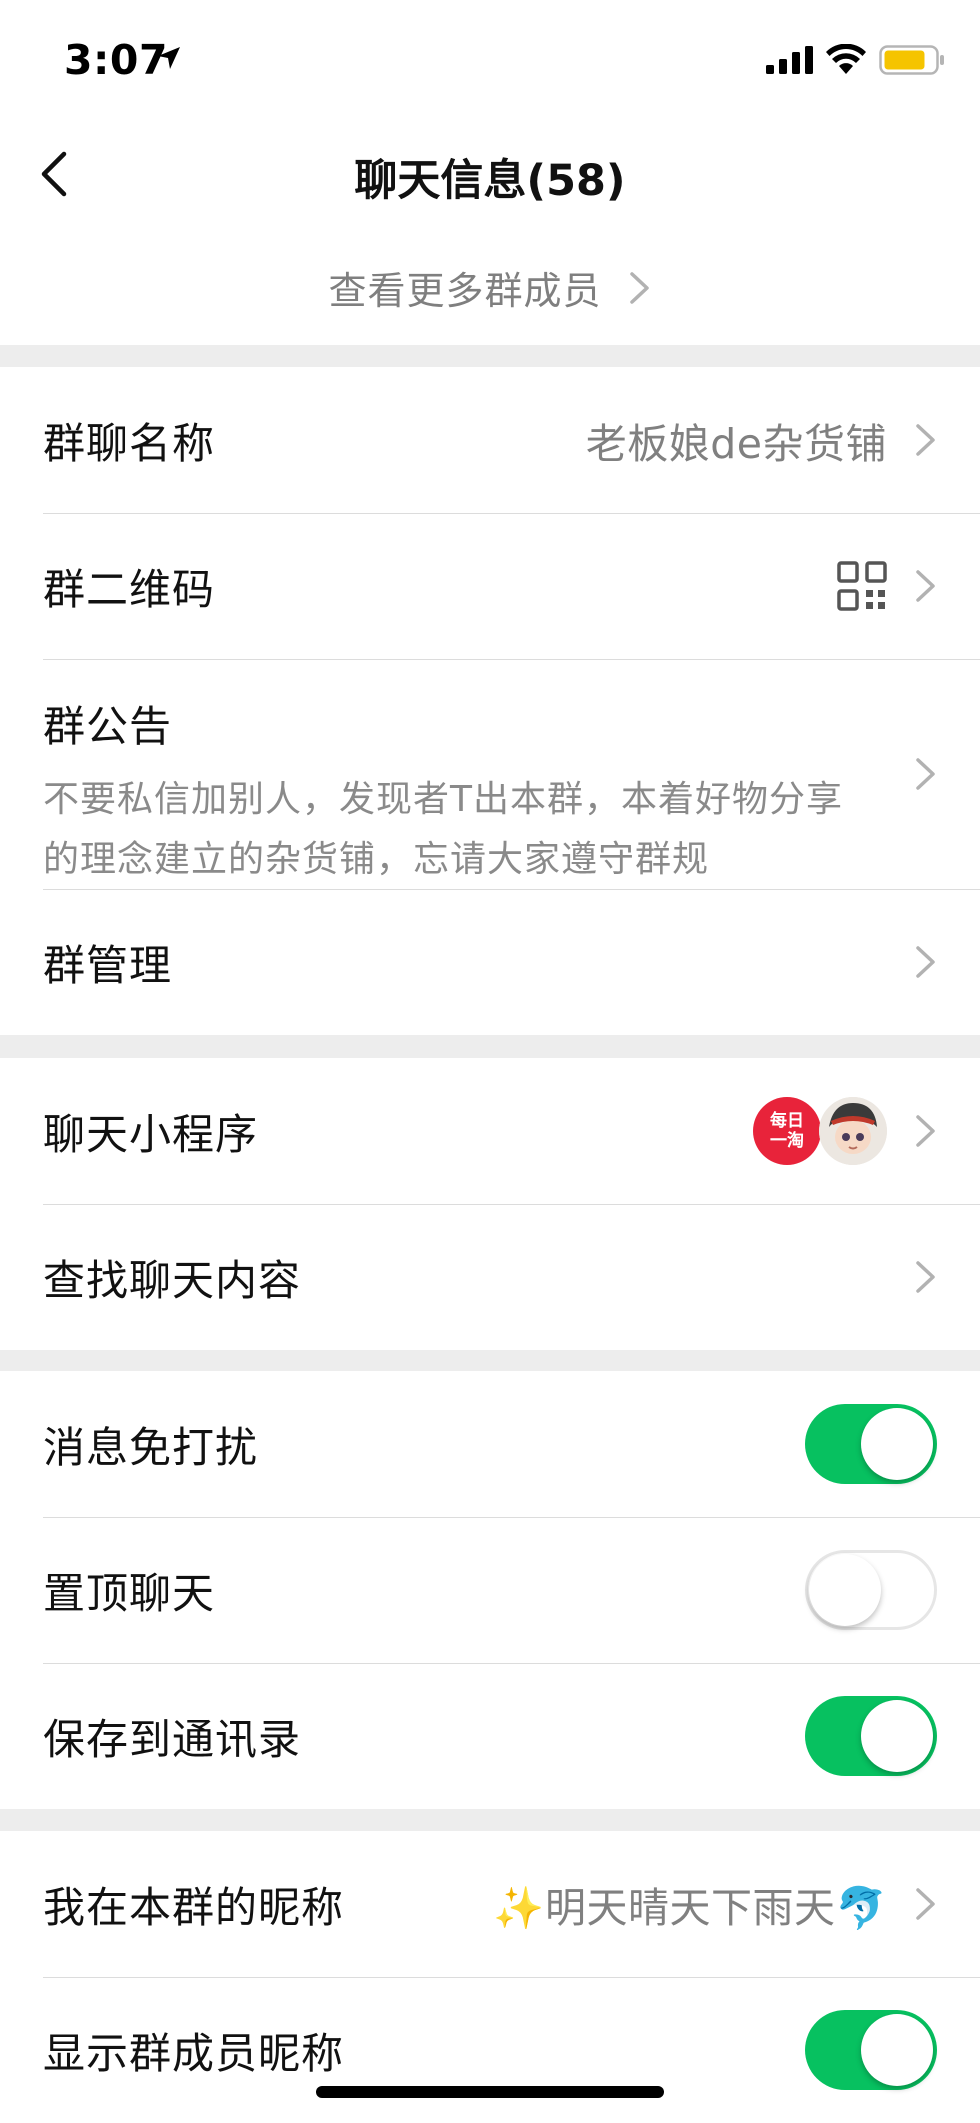 Image resolution: width=980 pixels, height=2123 pixels. Describe the element at coordinates (690, 1908) in the screenshot. I see `my-group-nickname-value: ✨明天晴天下雨天🐬` at that location.